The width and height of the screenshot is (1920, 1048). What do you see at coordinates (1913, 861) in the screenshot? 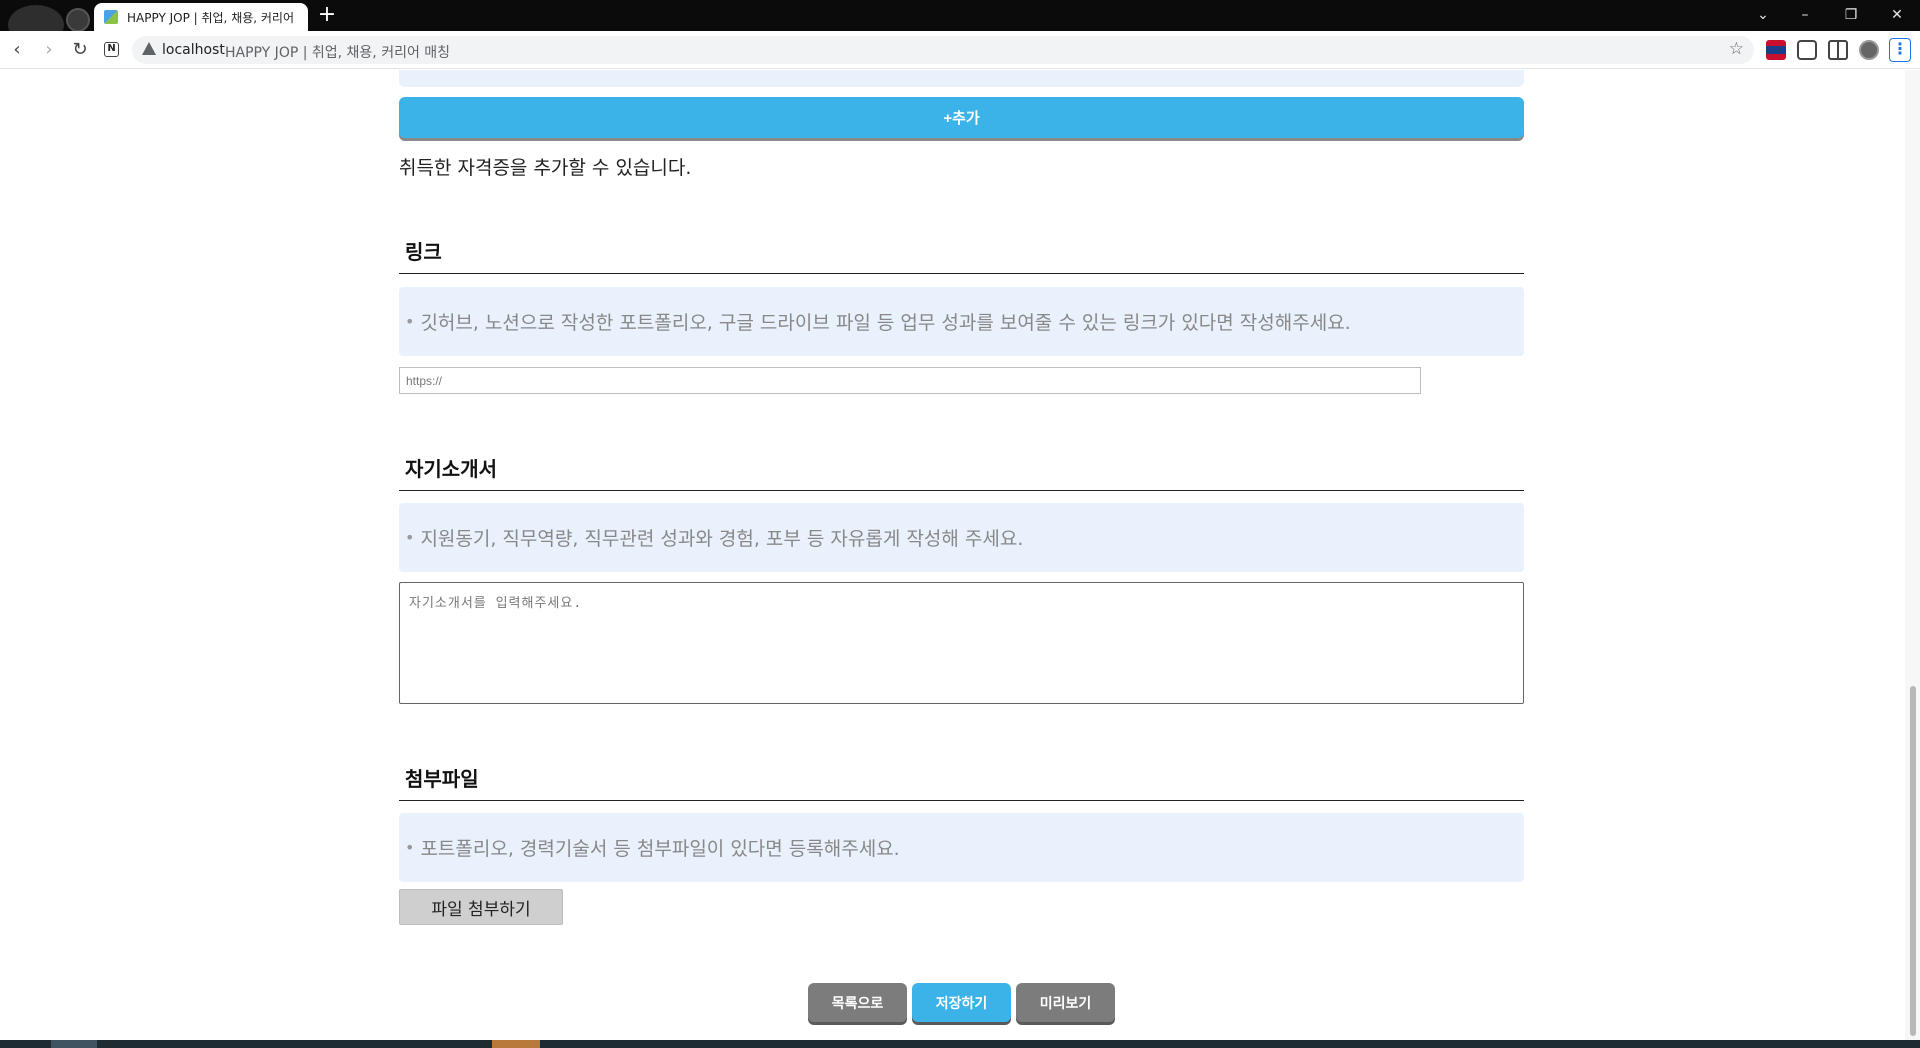
I see `scrollbar-thumb` at bounding box center [1913, 861].